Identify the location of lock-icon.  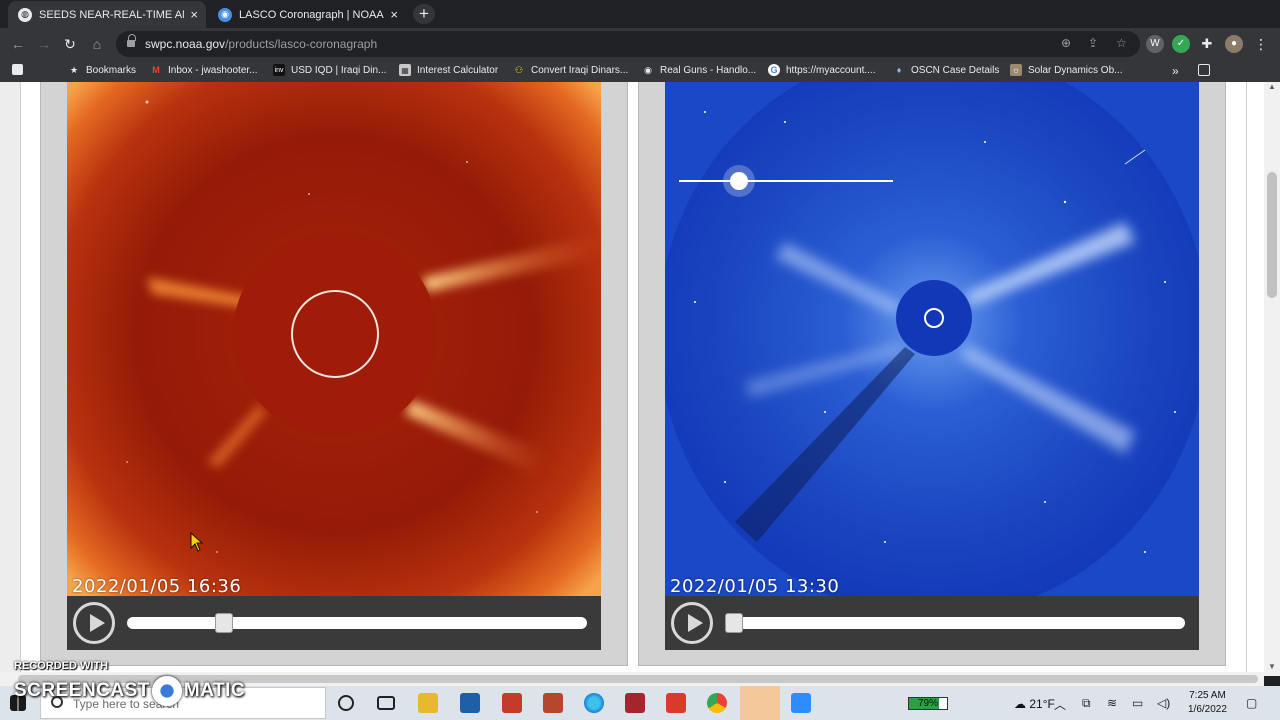
(131, 41).